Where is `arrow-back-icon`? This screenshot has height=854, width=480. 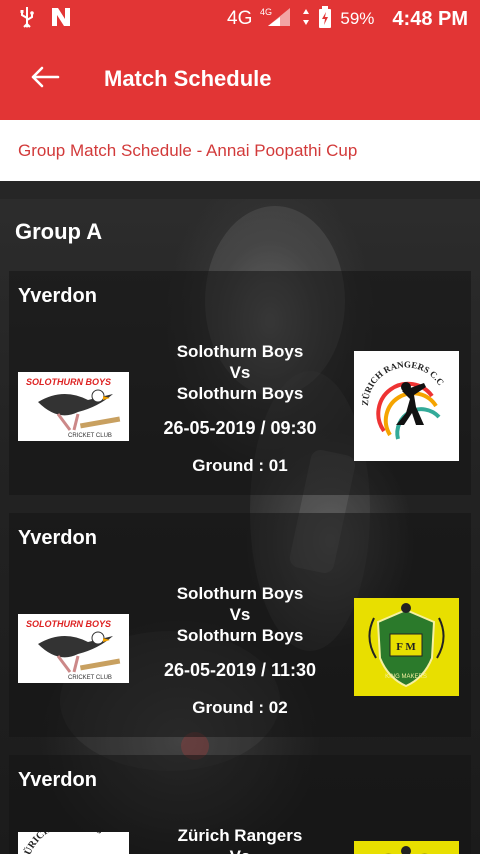
arrow-back-icon is located at coordinates (45, 79).